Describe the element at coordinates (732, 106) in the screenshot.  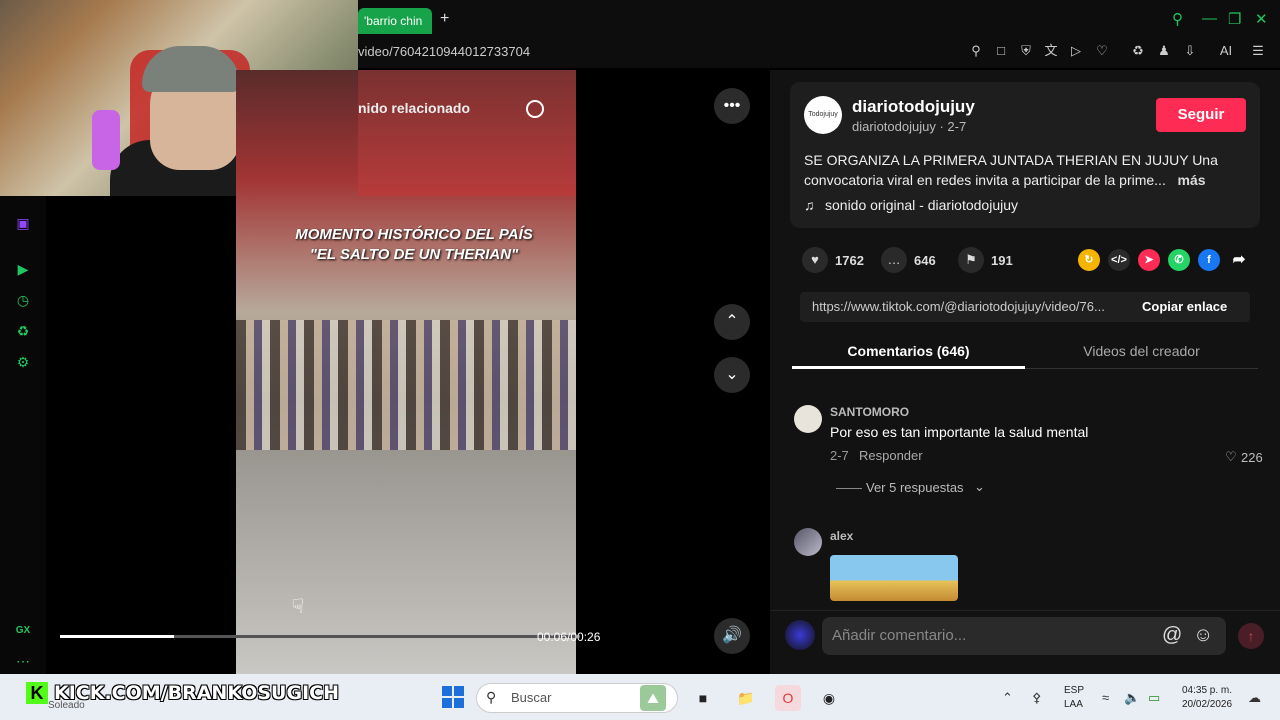
I see `more-options-button: •••` at that location.